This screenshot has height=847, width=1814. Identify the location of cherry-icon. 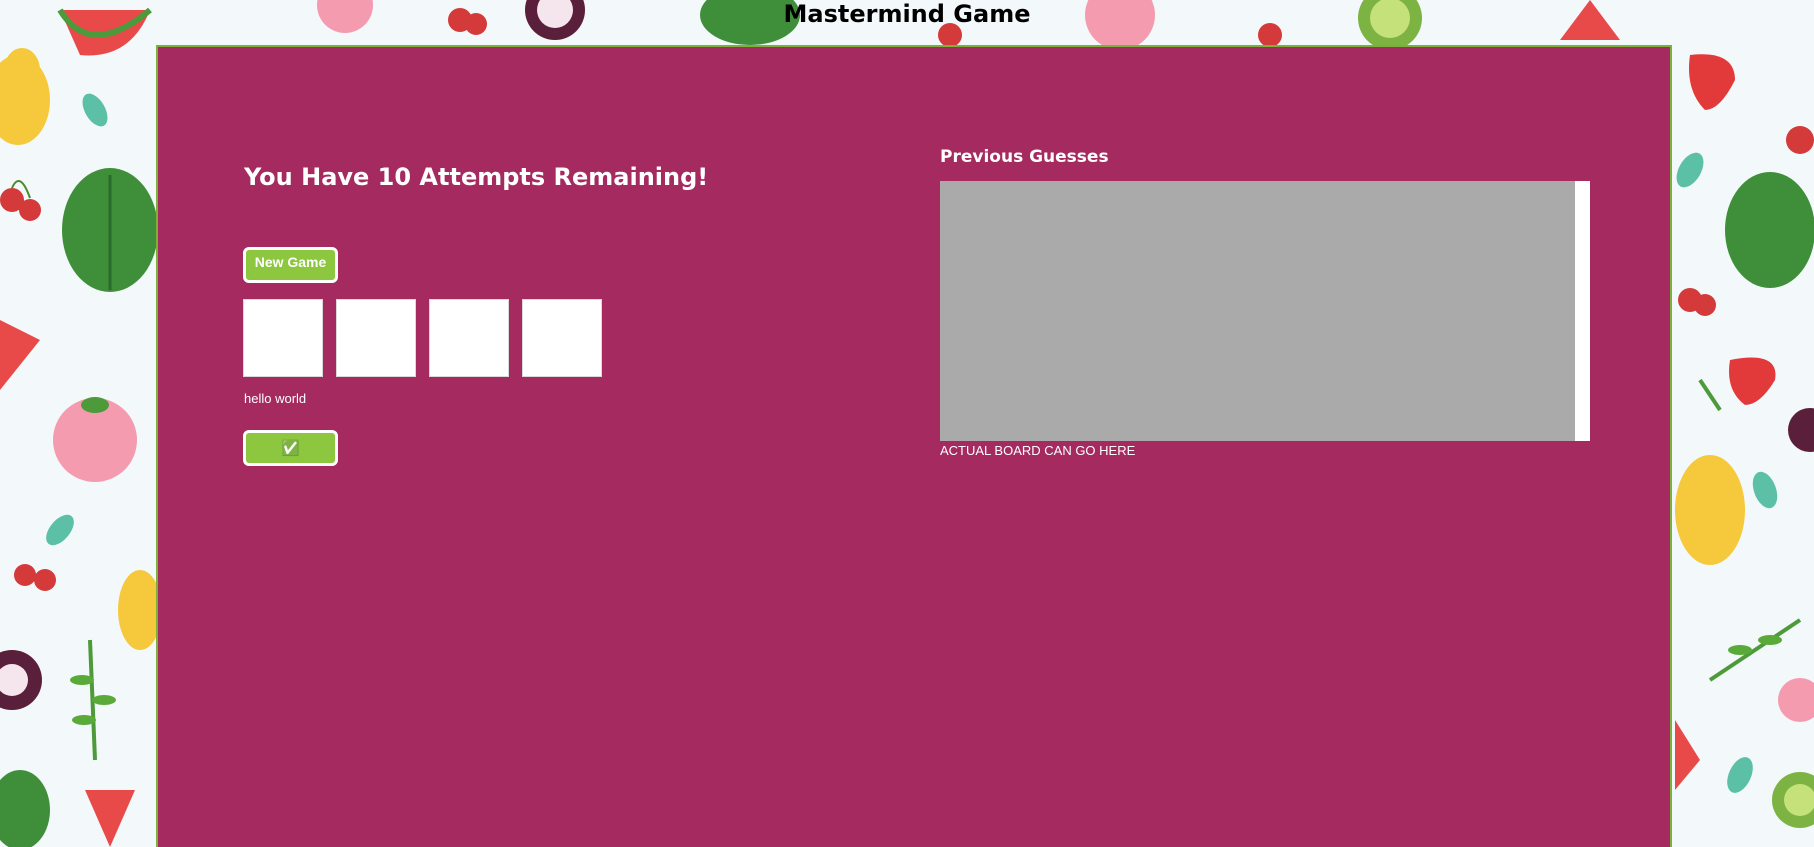
(1800, 140).